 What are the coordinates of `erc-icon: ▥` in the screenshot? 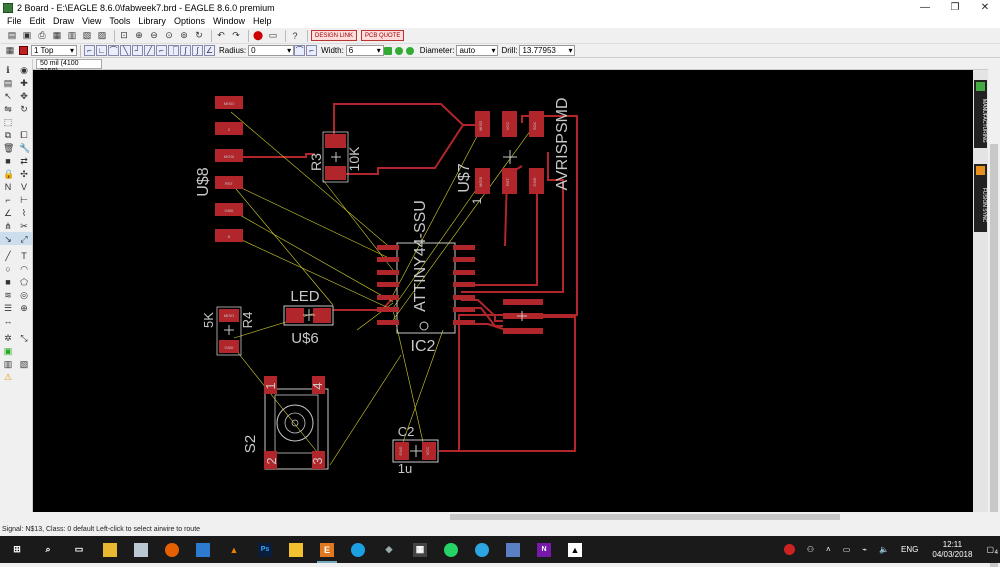 It's located at (8, 364).